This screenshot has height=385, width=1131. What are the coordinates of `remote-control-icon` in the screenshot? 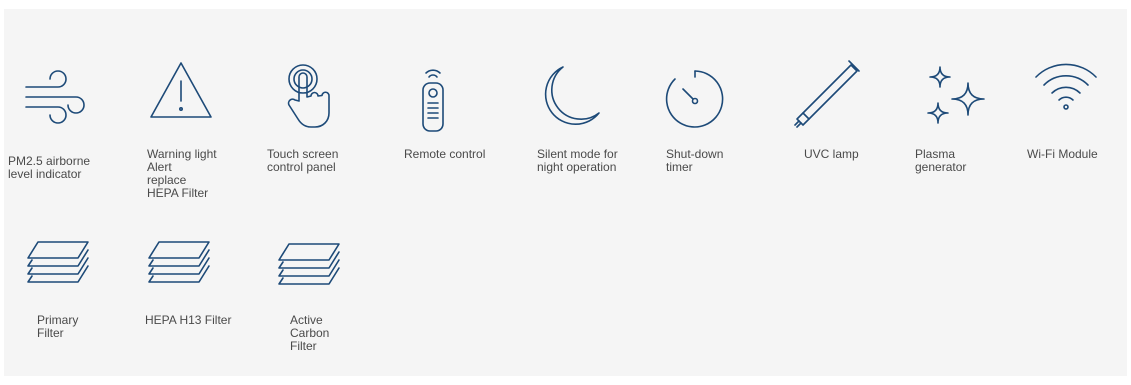 It's located at (433, 103).